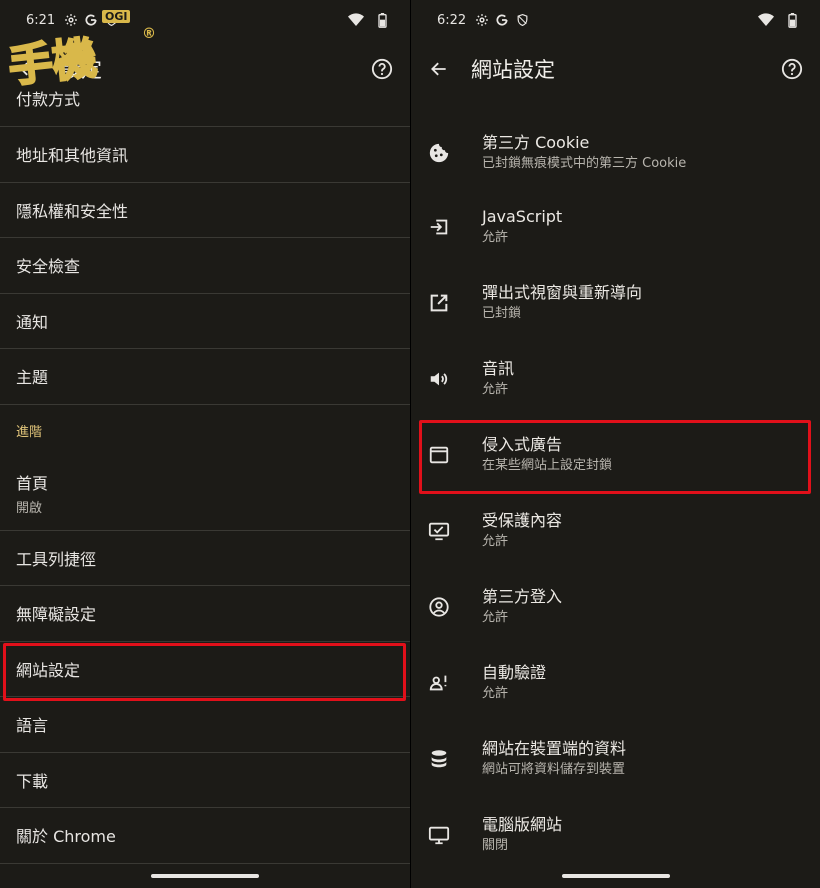  Describe the element at coordinates (205, 725) in the screenshot. I see `settings-item-languages: 語言` at that location.